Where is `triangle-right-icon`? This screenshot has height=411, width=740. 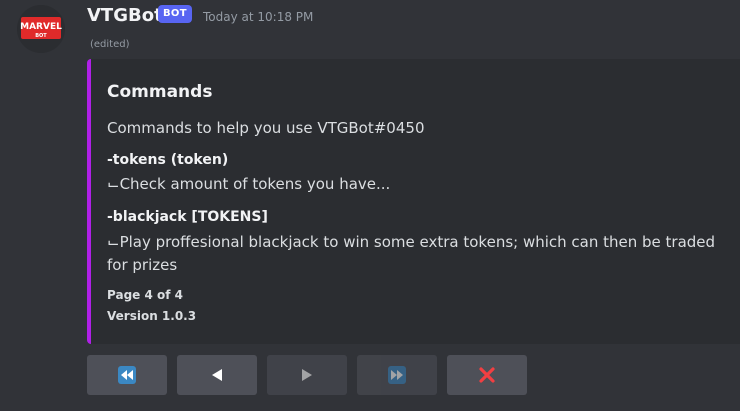 triangle-right-icon is located at coordinates (307, 375).